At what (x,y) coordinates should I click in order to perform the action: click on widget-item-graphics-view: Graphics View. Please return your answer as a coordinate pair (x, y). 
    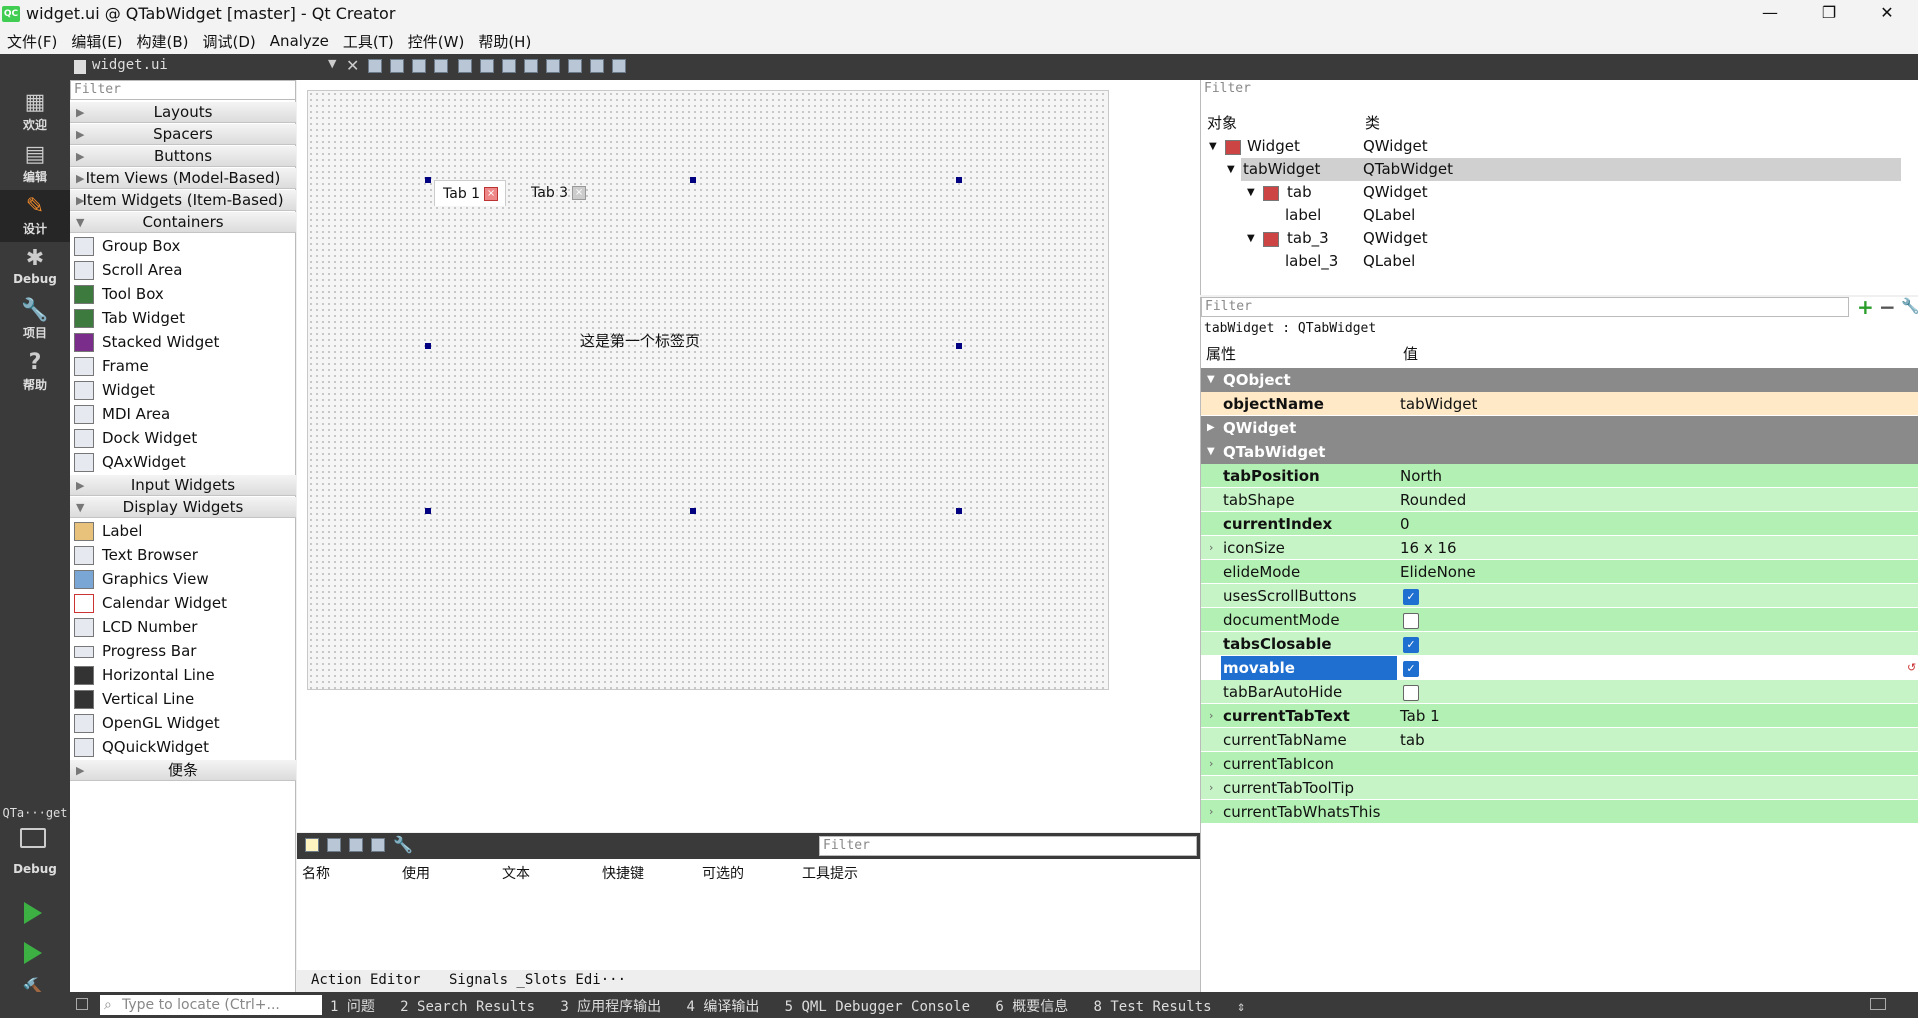
    Looking at the image, I should click on (183, 579).